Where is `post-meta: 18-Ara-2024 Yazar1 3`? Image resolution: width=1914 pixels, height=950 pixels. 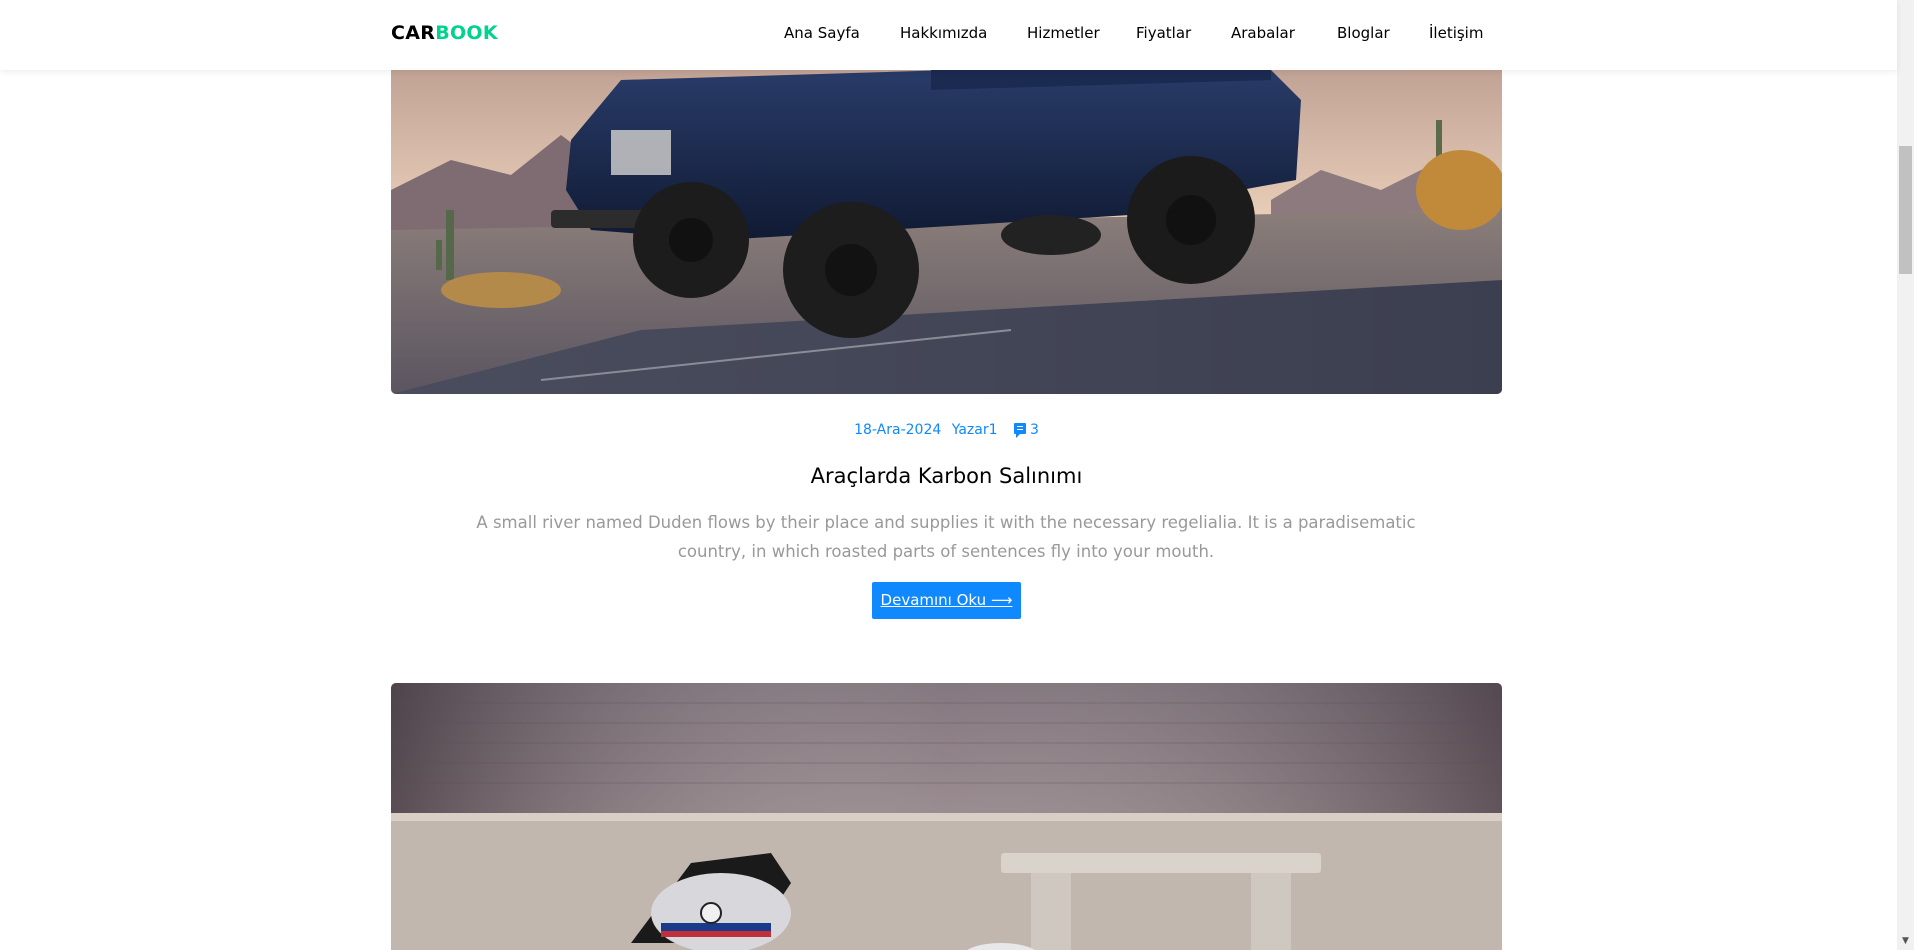 post-meta: 18-Ara-2024 Yazar1 3 is located at coordinates (946, 430).